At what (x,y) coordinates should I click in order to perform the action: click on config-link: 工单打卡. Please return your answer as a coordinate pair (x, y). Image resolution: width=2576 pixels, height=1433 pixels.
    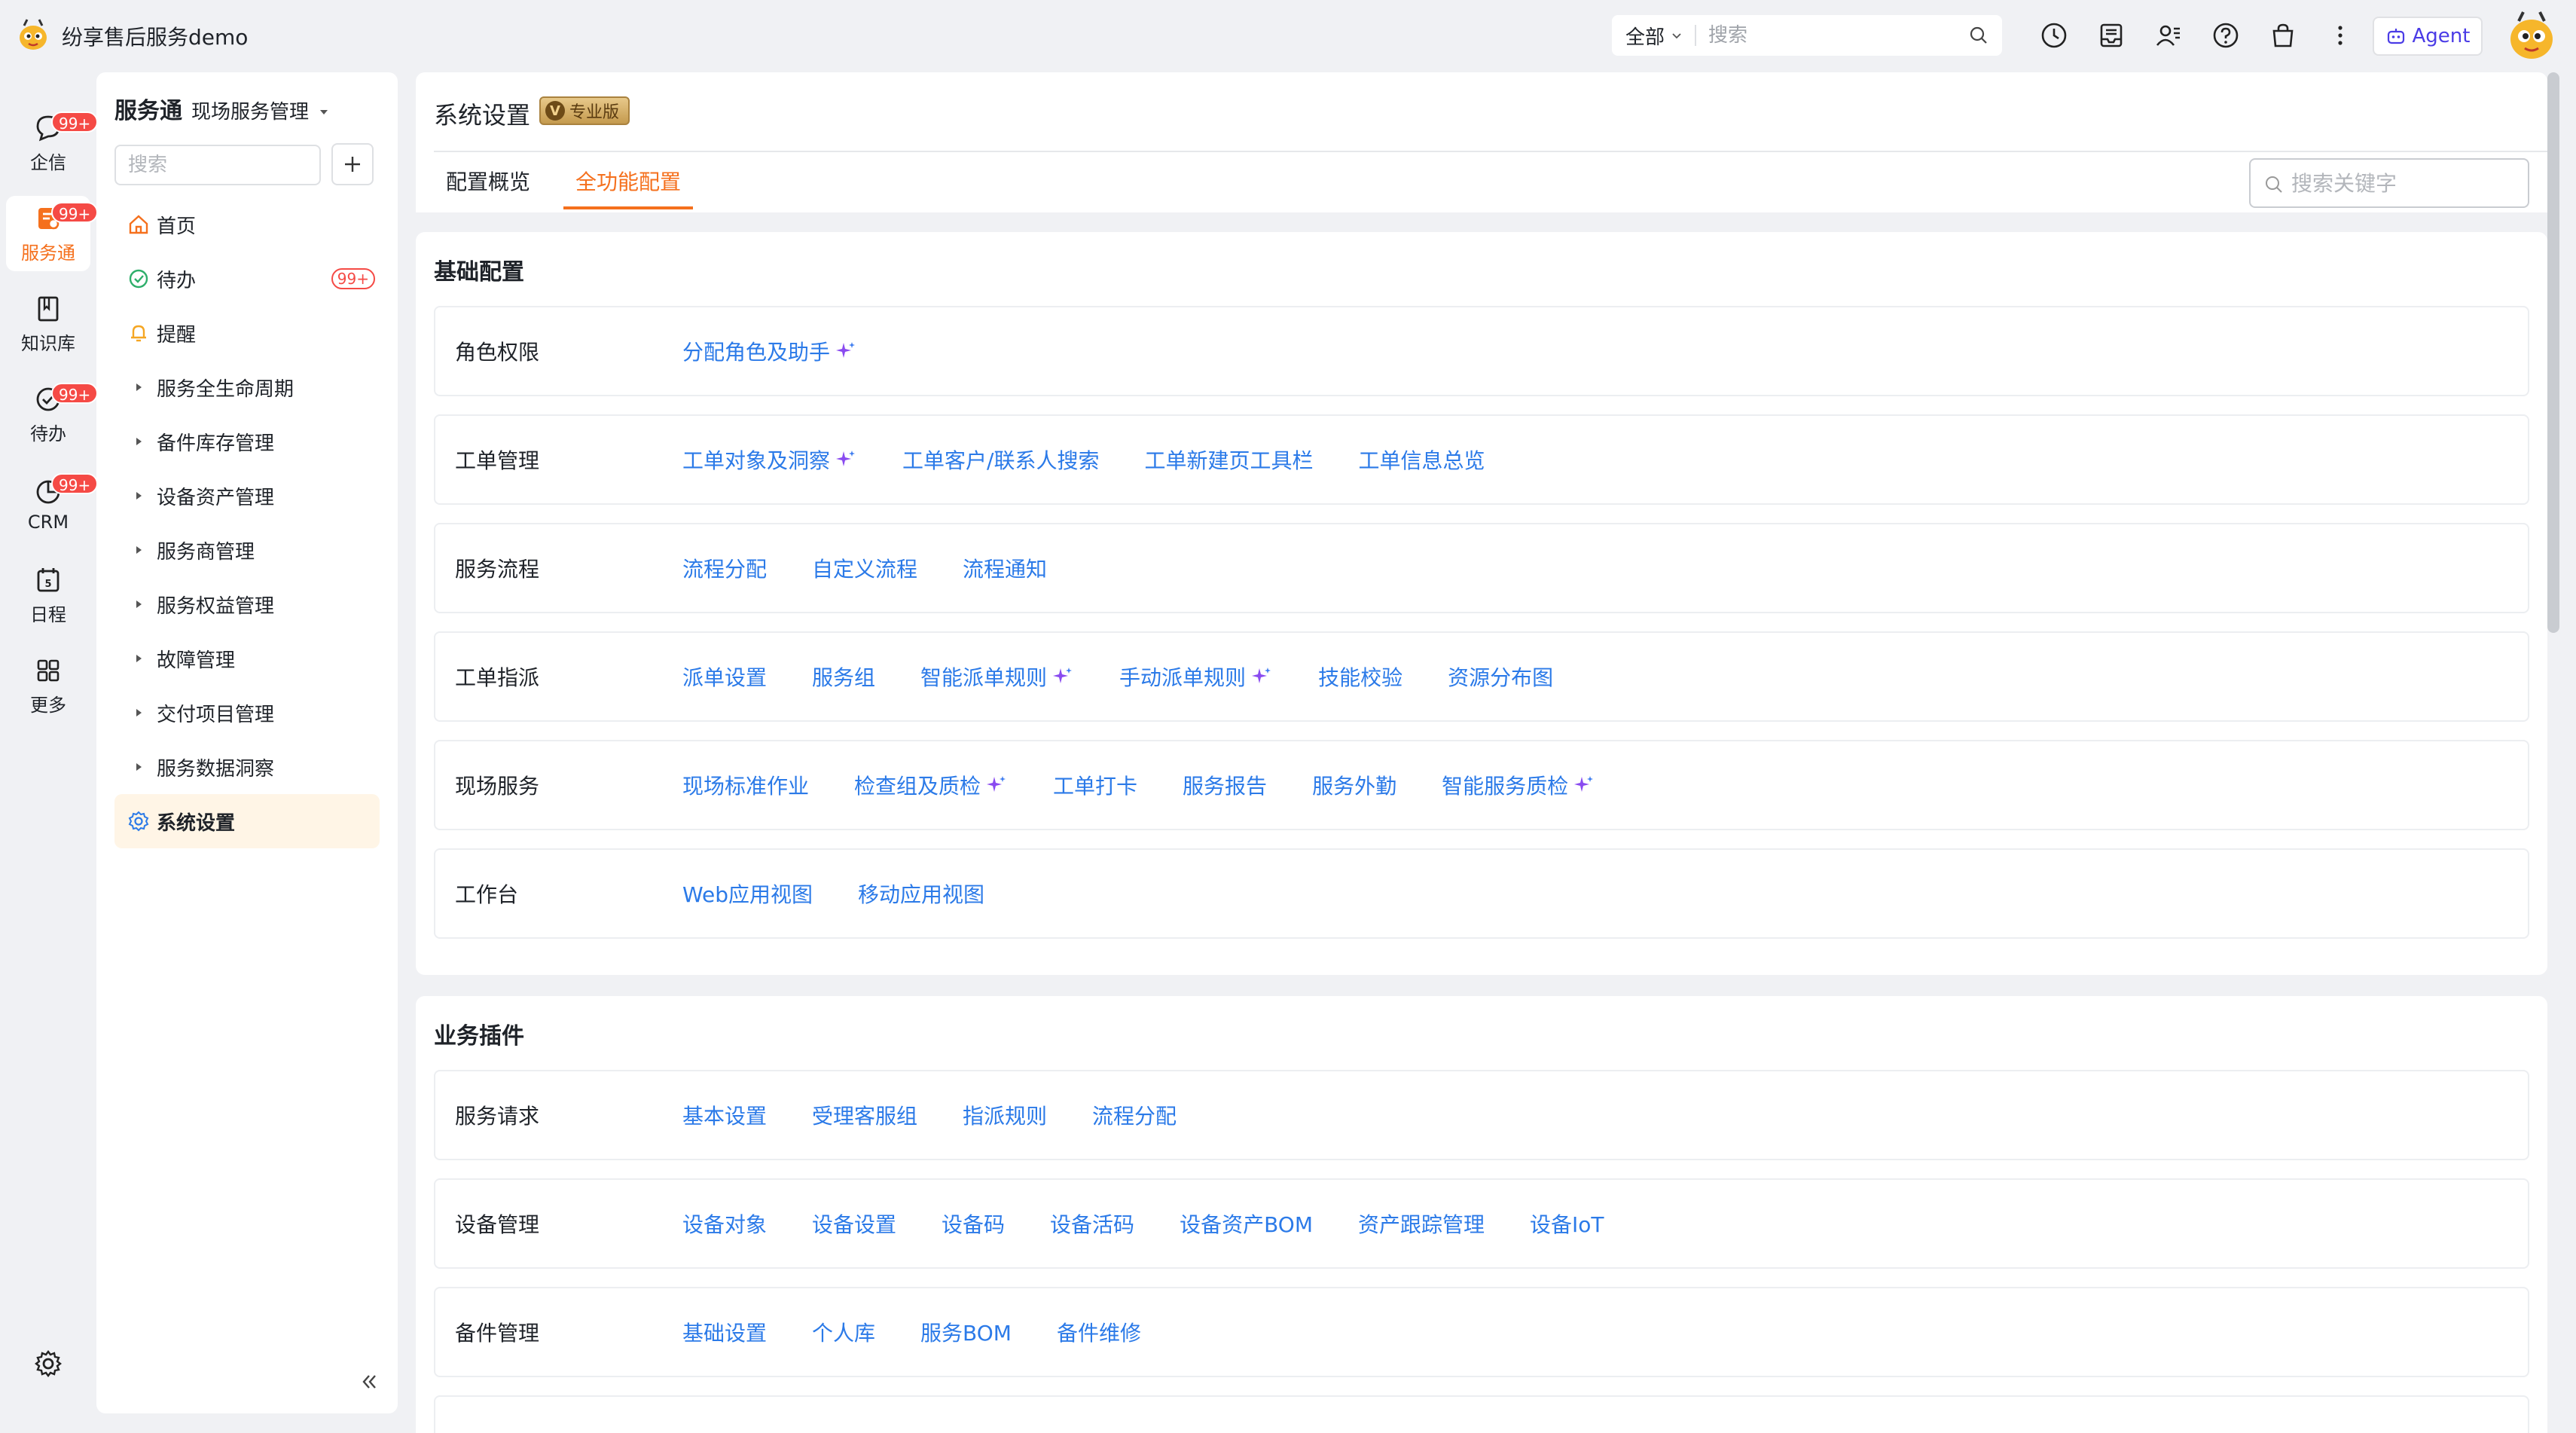
    Looking at the image, I should click on (1095, 785).